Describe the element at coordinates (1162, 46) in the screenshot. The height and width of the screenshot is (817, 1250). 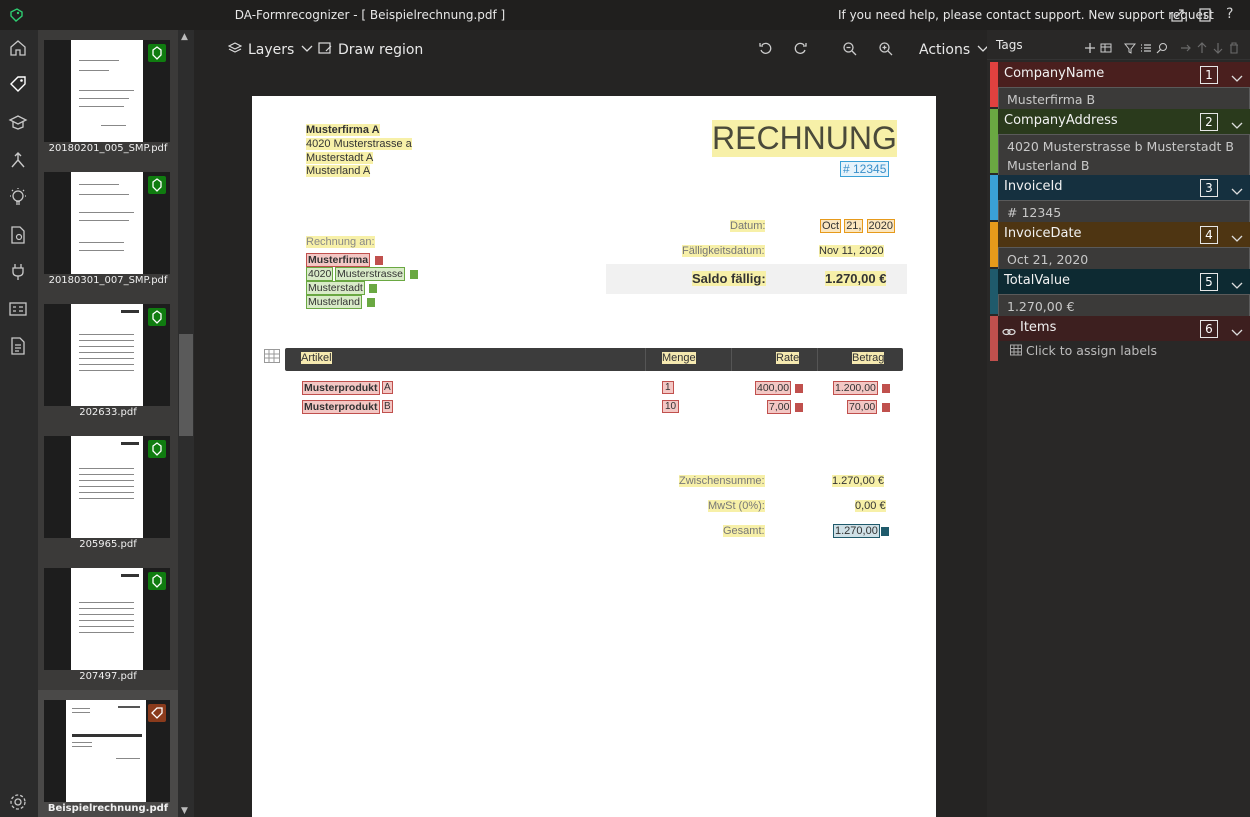
I see `search-icon` at that location.